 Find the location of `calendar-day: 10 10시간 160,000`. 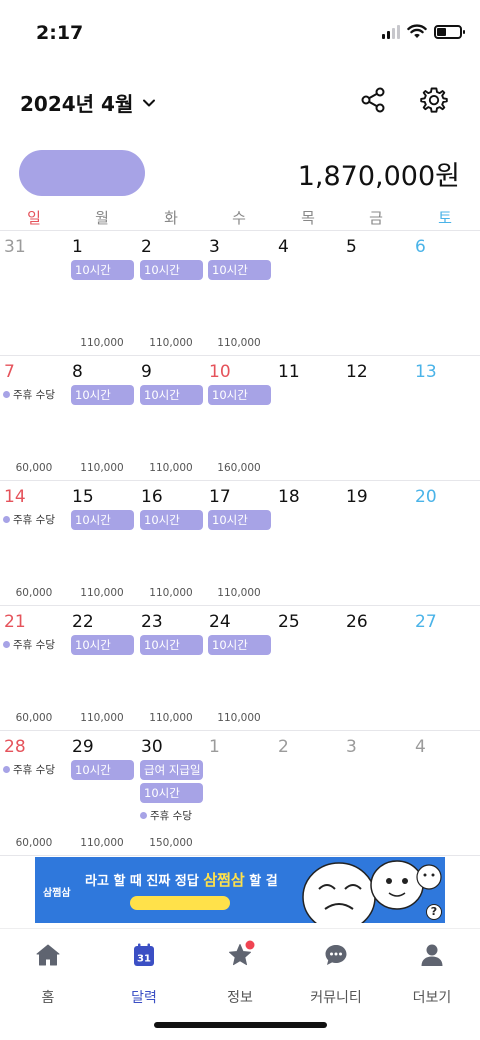

calendar-day: 10 10시간 160,000 is located at coordinates (239, 418).